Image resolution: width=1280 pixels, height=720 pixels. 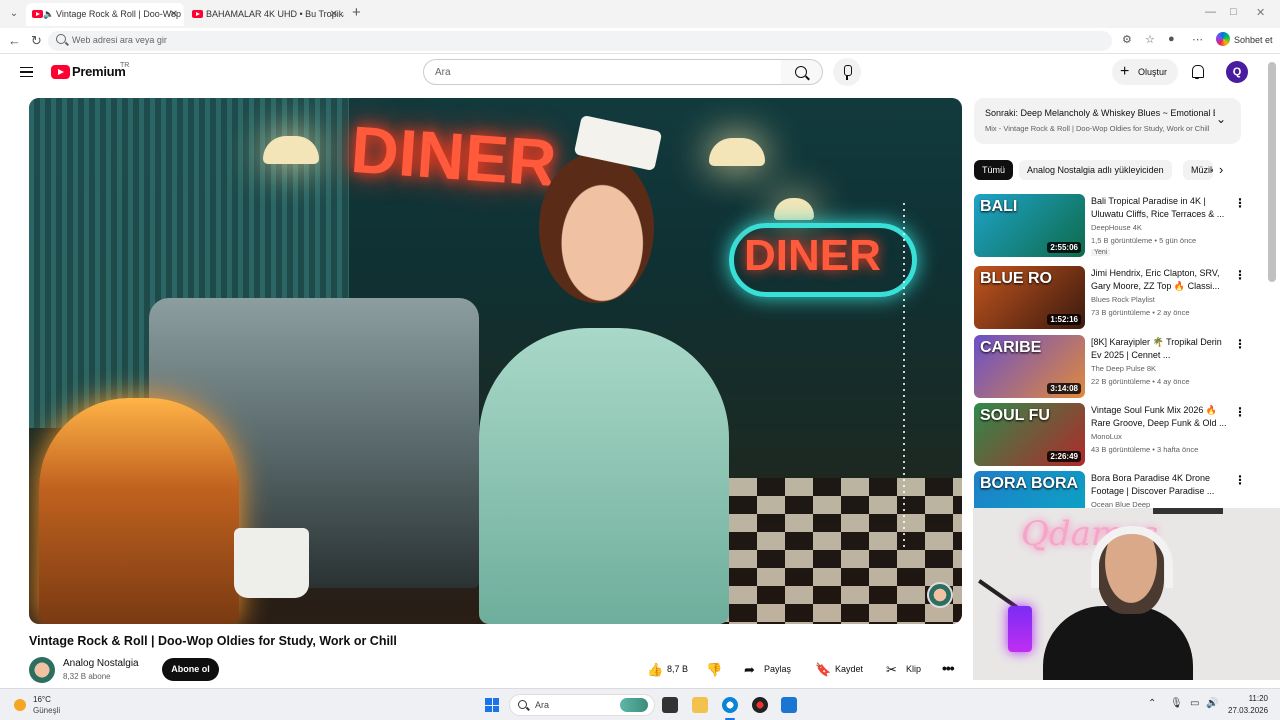 I want to click on chat-button: Sohbet et, so click(x=1253, y=40).